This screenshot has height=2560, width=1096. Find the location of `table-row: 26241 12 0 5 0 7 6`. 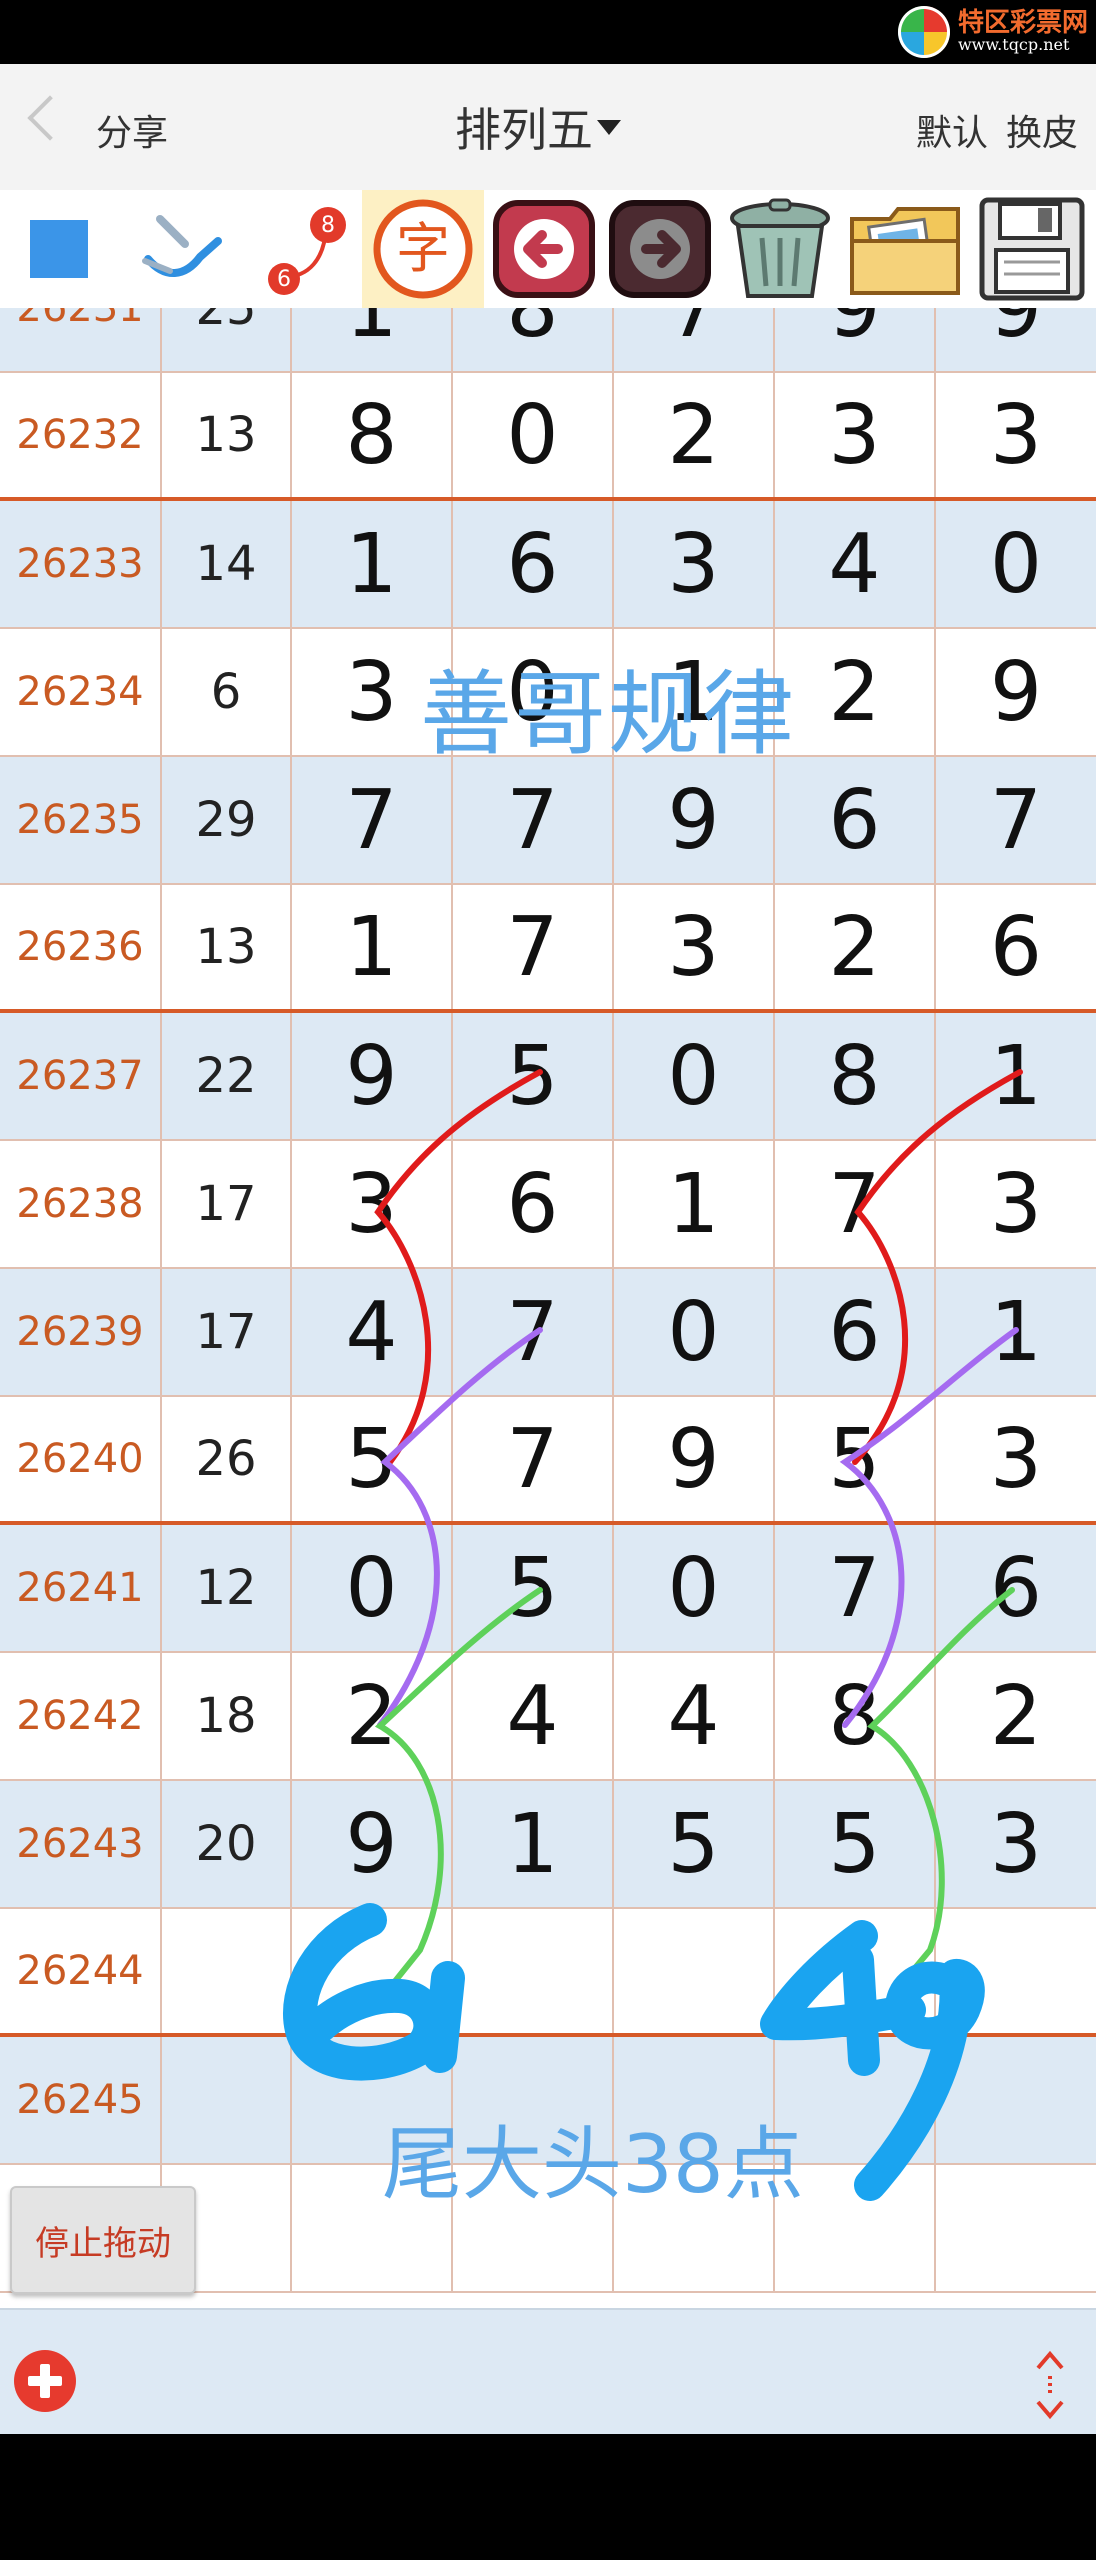

table-row: 26241 12 0 5 0 7 6 is located at coordinates (548, 1589).